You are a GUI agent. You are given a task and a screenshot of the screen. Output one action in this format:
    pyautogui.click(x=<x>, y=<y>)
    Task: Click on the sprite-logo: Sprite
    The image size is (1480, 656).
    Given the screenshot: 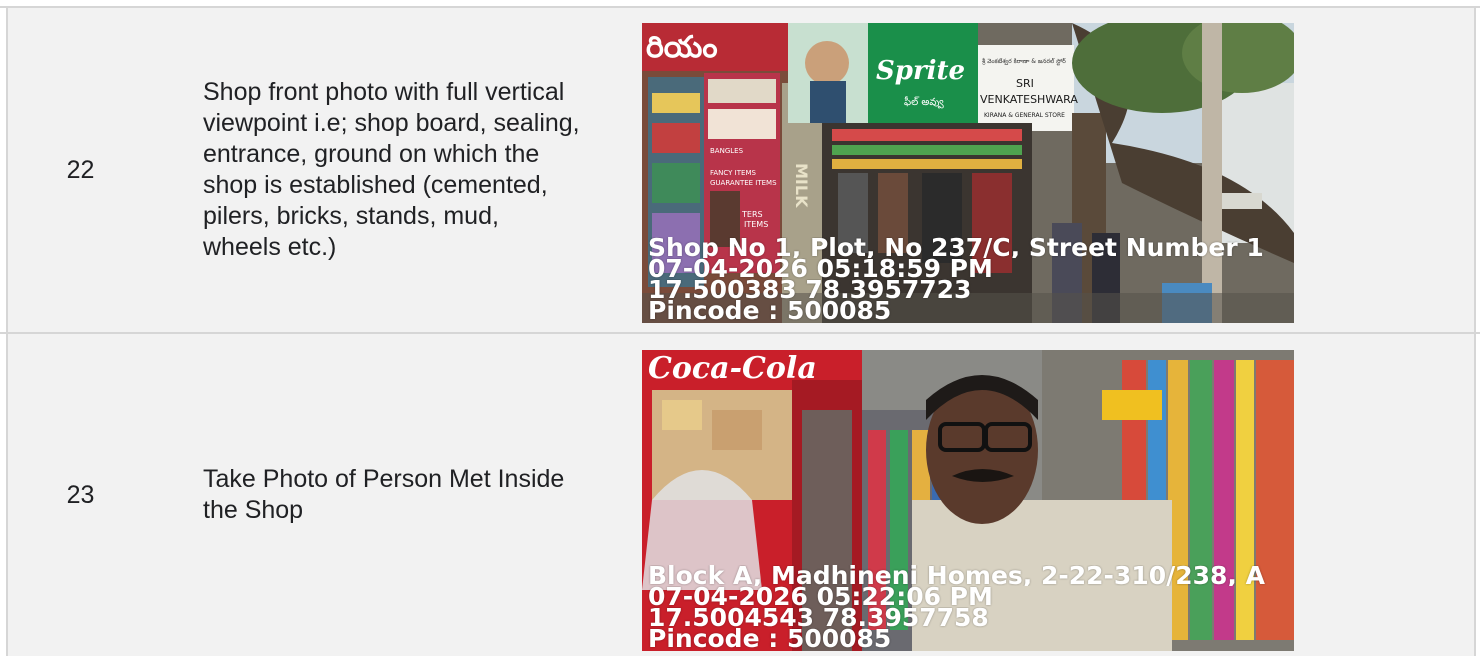 What is the action you would take?
    pyautogui.click(x=920, y=71)
    